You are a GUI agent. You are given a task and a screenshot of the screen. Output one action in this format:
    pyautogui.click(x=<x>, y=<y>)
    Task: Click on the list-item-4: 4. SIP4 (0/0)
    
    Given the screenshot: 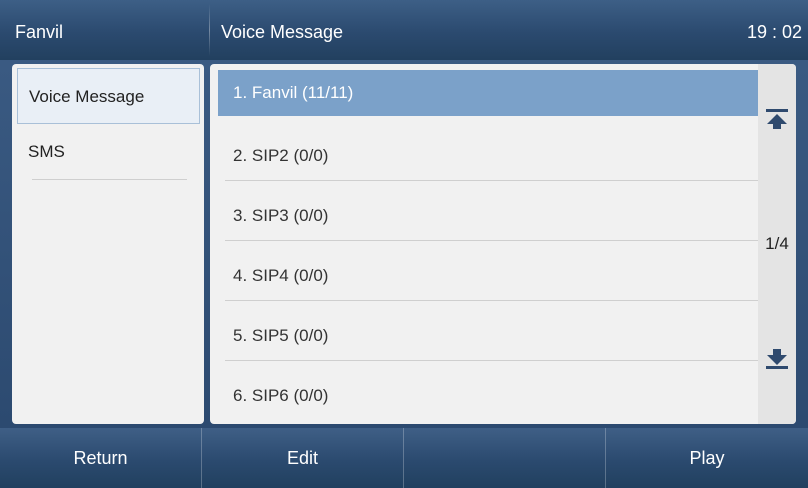 What is the action you would take?
    pyautogui.click(x=488, y=276)
    